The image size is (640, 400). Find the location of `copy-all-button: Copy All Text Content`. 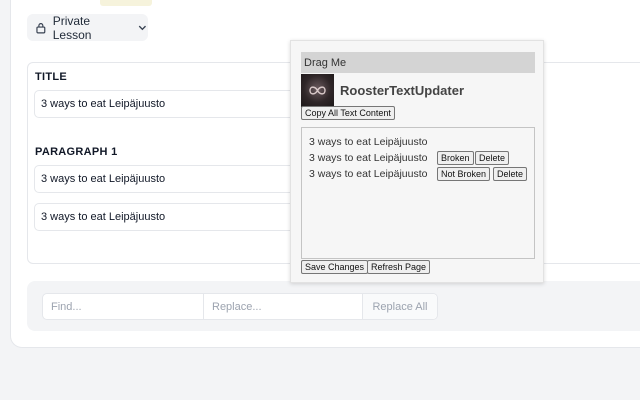

copy-all-button: Copy All Text Content is located at coordinates (348, 113).